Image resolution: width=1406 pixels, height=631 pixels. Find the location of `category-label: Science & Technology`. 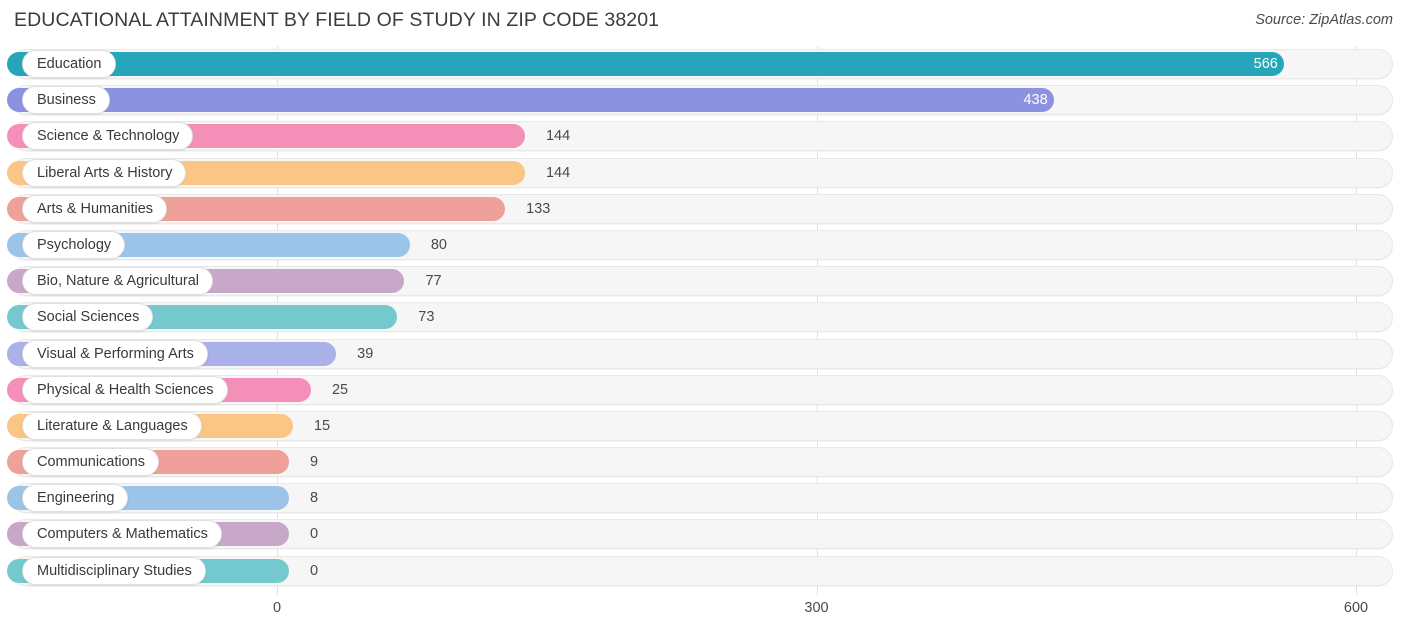

category-label: Science & Technology is located at coordinates (108, 136).